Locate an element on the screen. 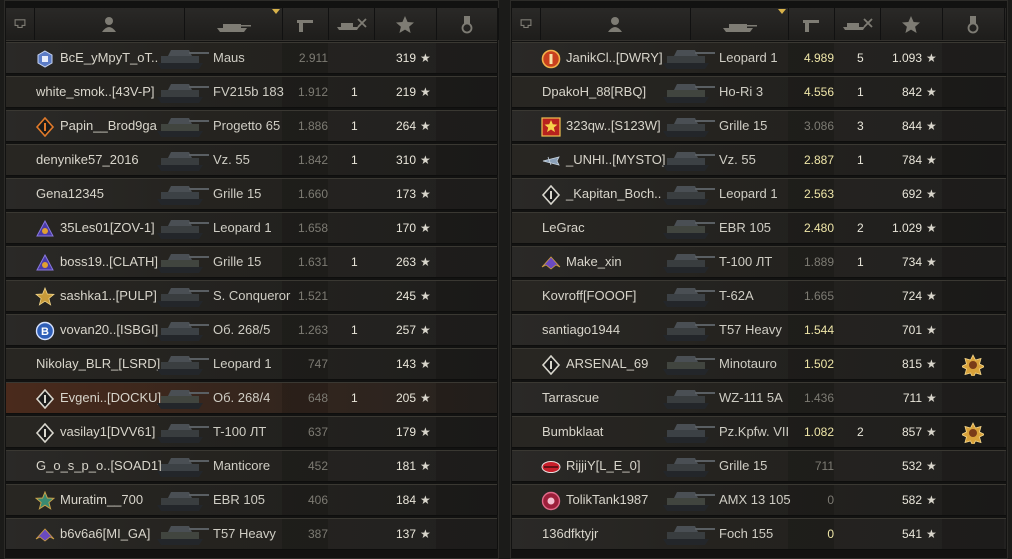 Image resolution: width=1012 pixels, height=559 pixels. player-row: RijjiY[L_E_0] Grille 15 711 532 ★ is located at coordinates (759, 466).